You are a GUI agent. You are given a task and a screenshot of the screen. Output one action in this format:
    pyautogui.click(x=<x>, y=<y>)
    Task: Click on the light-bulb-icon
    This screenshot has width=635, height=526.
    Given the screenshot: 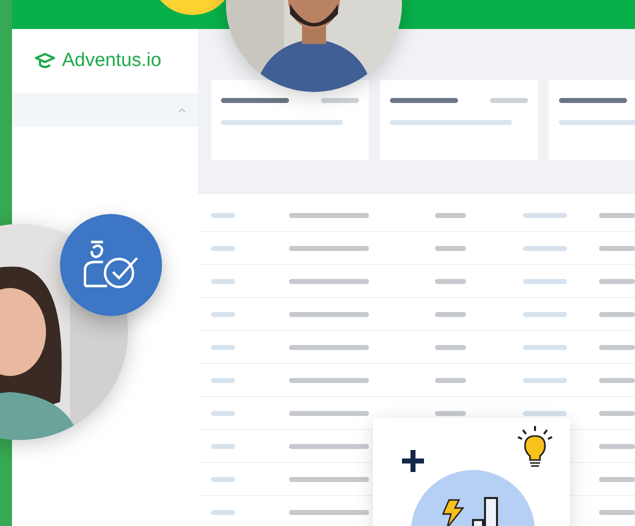 What is the action you would take?
    pyautogui.click(x=535, y=446)
    